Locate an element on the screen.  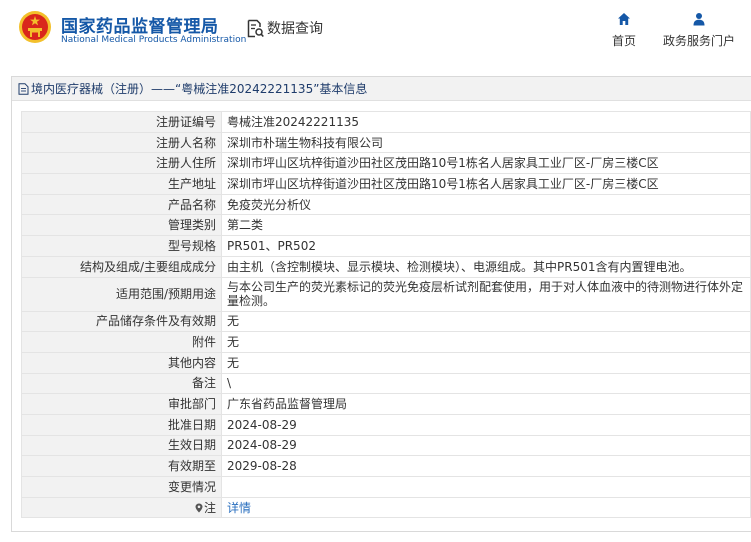
table-row: 附件无 is located at coordinates (386, 342).